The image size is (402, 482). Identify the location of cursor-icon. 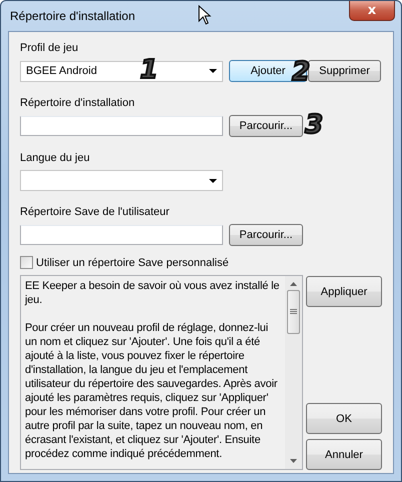
(205, 15).